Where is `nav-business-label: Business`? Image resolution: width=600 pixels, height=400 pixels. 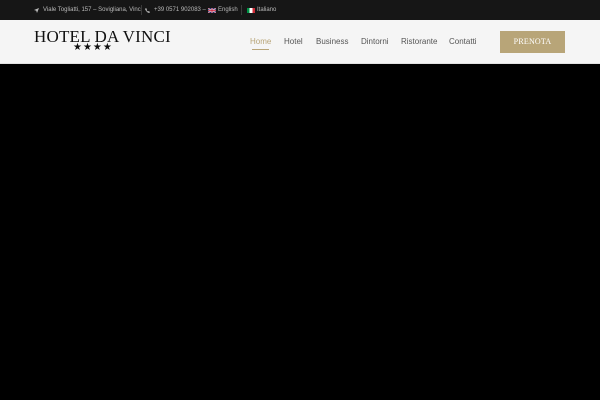
nav-business-label: Business is located at coordinates (332, 41).